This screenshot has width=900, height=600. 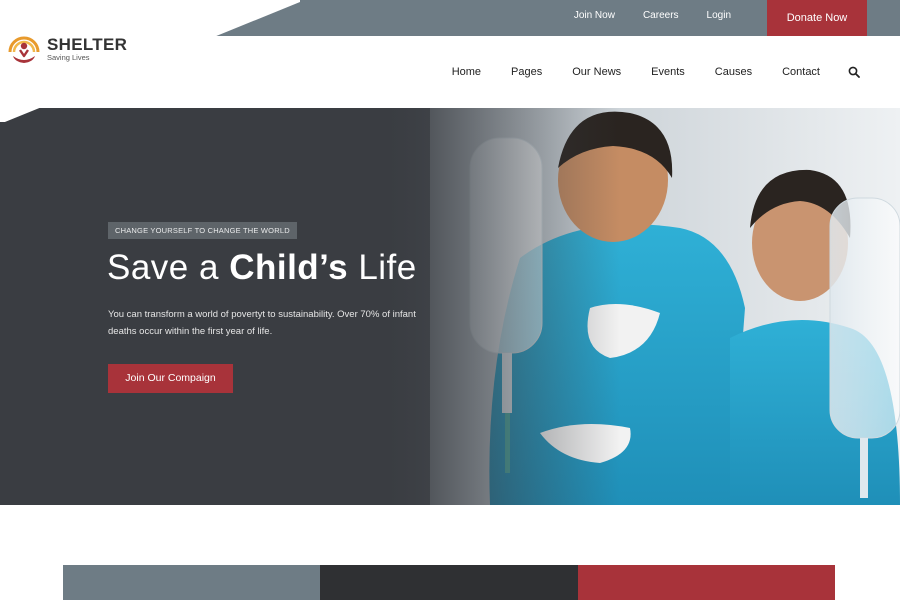 What do you see at coordinates (854, 72) in the screenshot?
I see `search-icon` at bounding box center [854, 72].